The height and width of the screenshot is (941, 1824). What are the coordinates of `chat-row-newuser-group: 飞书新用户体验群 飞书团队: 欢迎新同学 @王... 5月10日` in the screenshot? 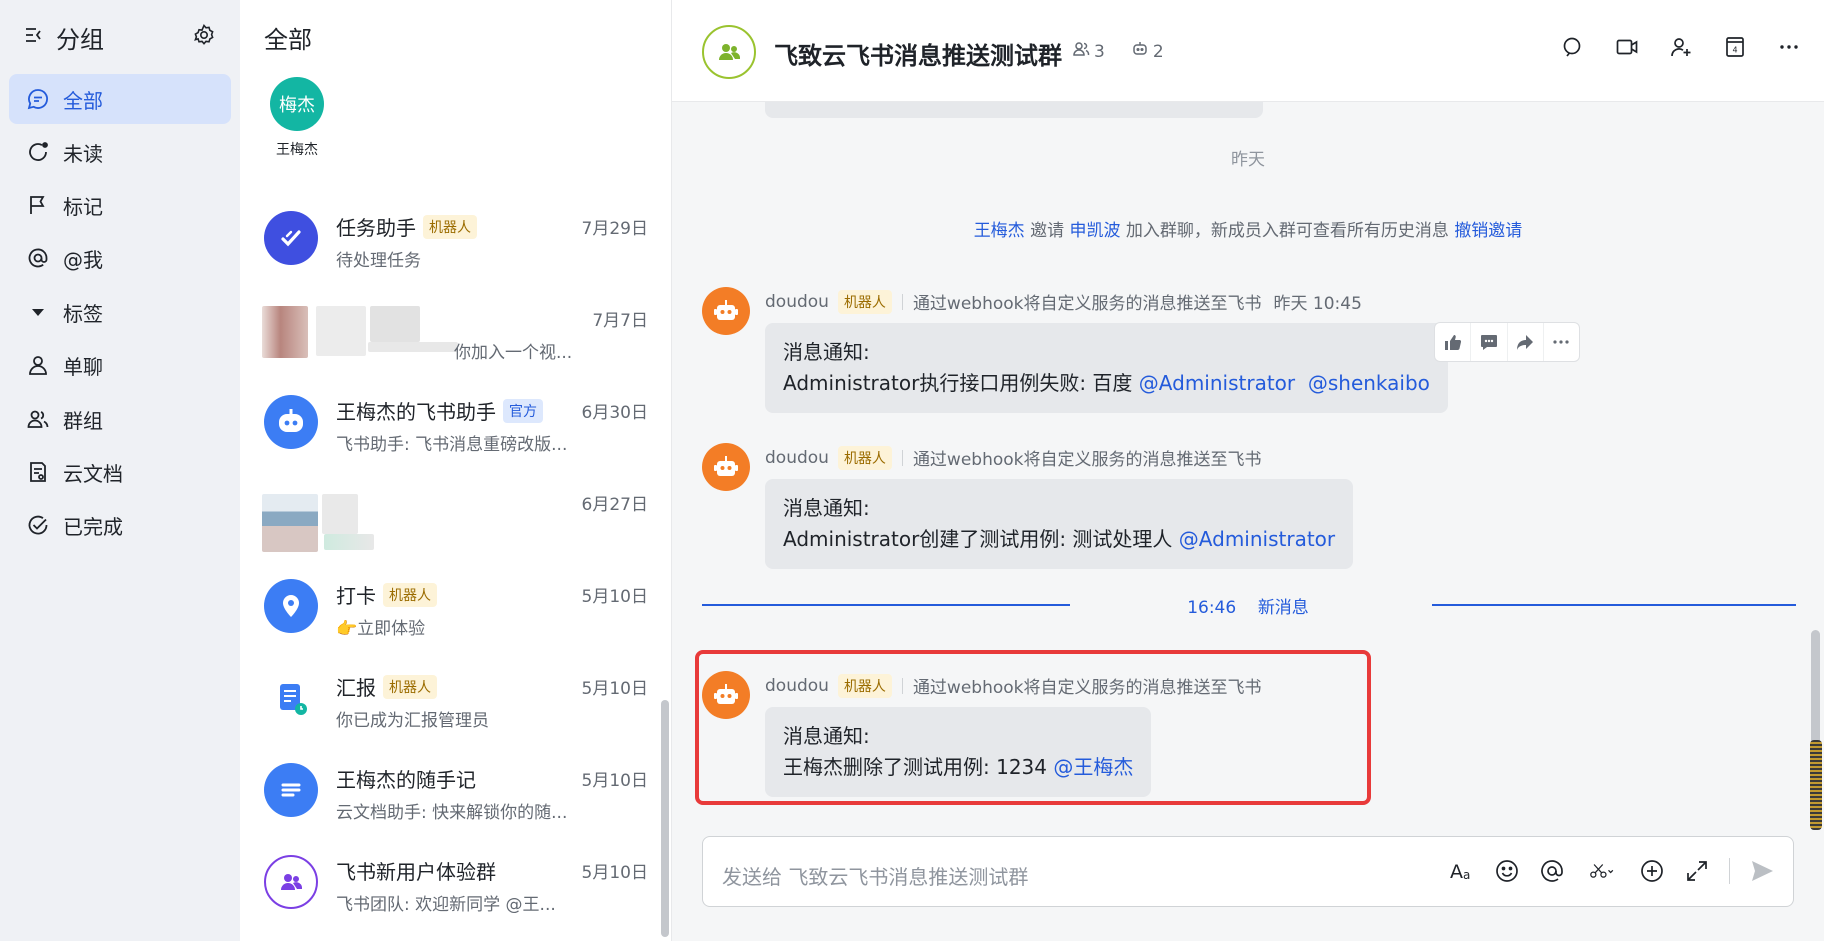 It's located at (456, 889).